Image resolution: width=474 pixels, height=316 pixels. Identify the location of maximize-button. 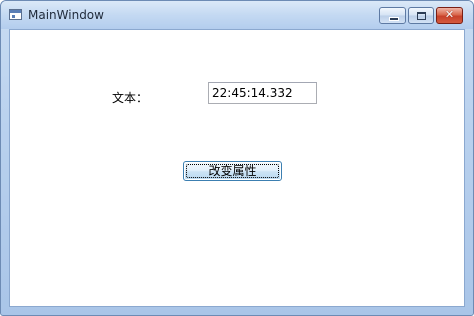
(421, 15).